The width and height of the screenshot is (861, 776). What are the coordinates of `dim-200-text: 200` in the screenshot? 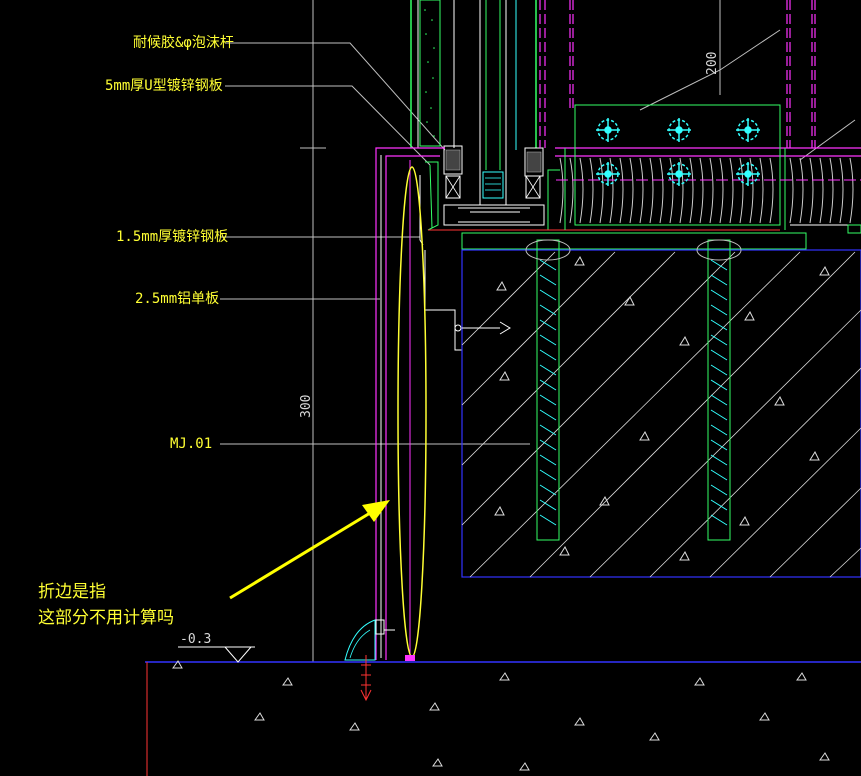 It's located at (712, 63).